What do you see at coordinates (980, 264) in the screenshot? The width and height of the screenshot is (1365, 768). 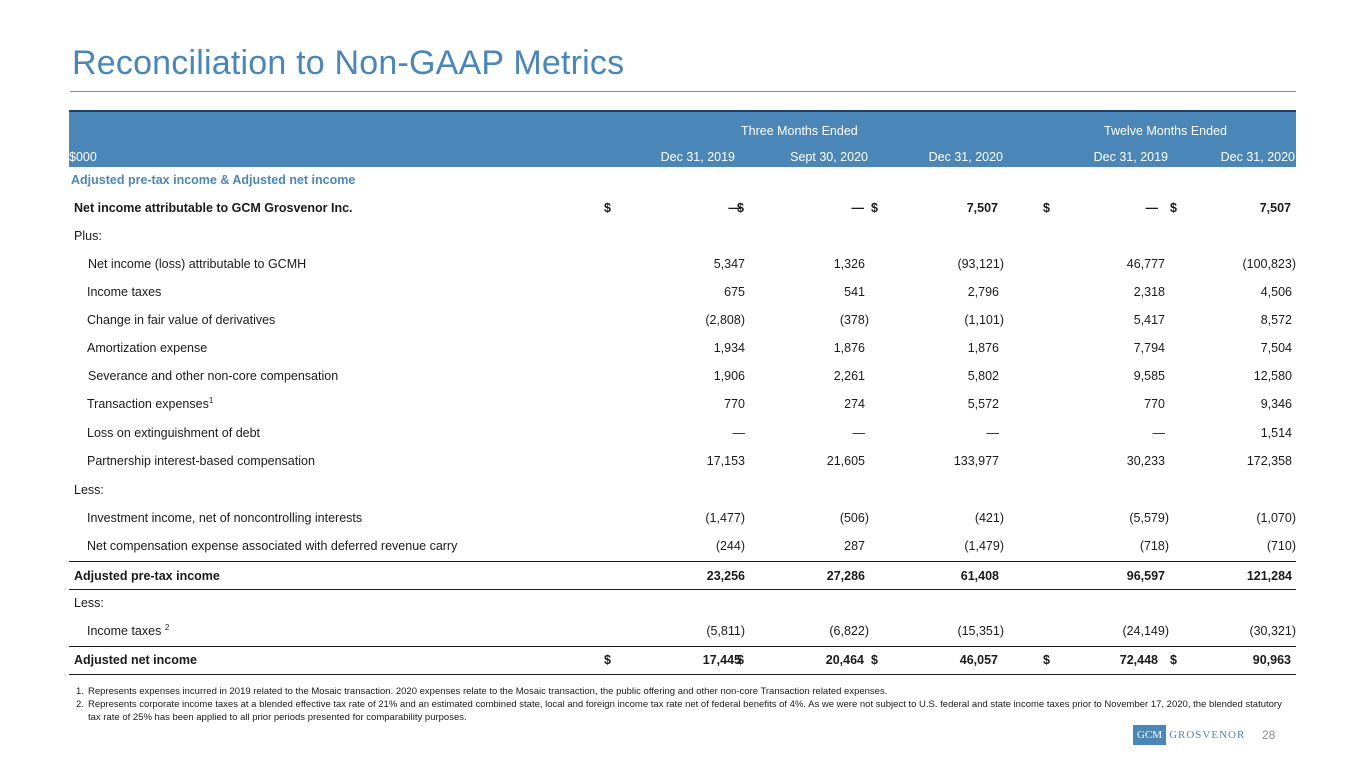 I see `cell-value: (93,121)` at bounding box center [980, 264].